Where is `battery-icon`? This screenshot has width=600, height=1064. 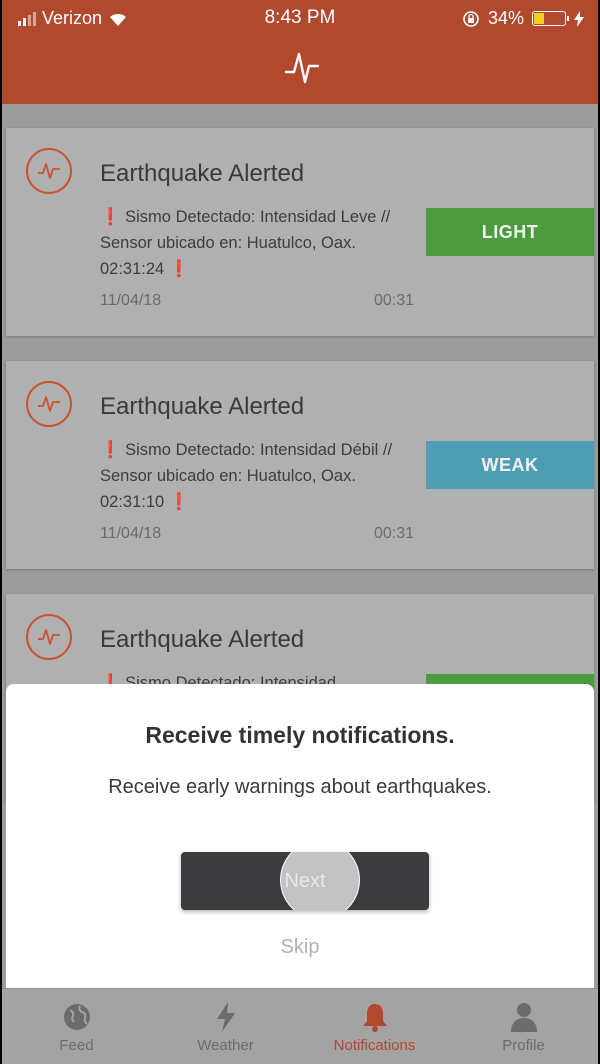
battery-icon is located at coordinates (550, 18).